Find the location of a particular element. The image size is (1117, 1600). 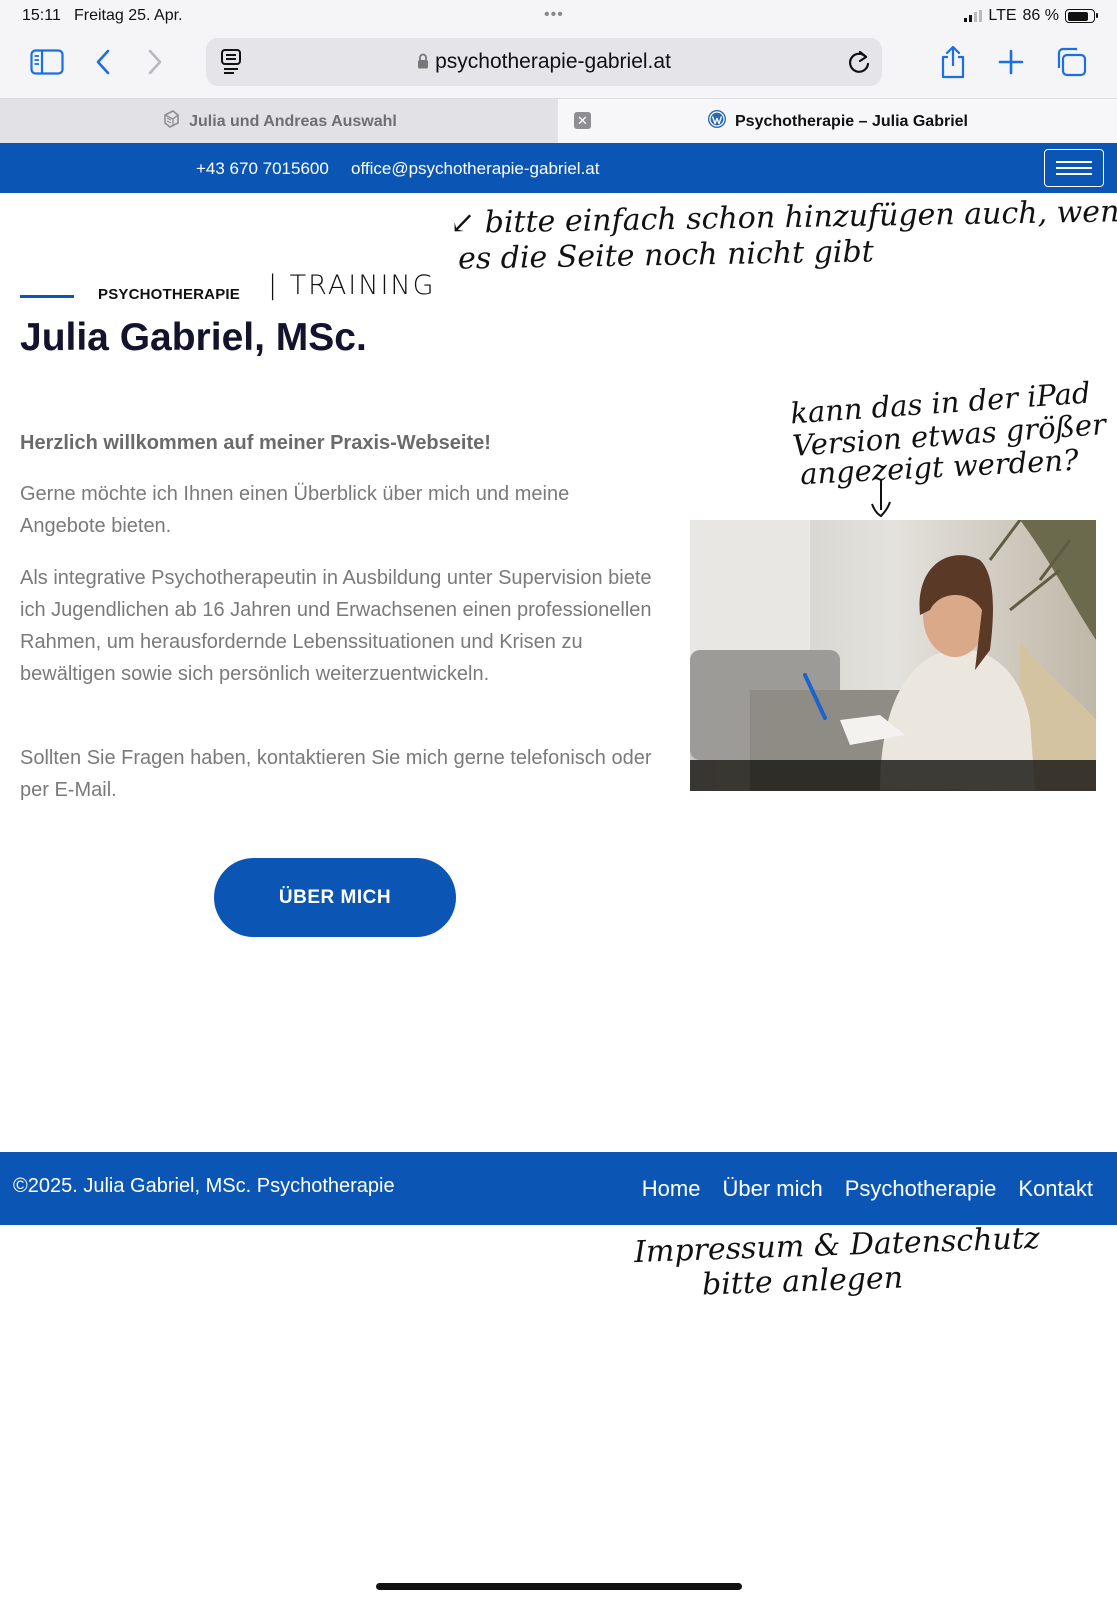

forward-arrow-icon is located at coordinates (155, 62).